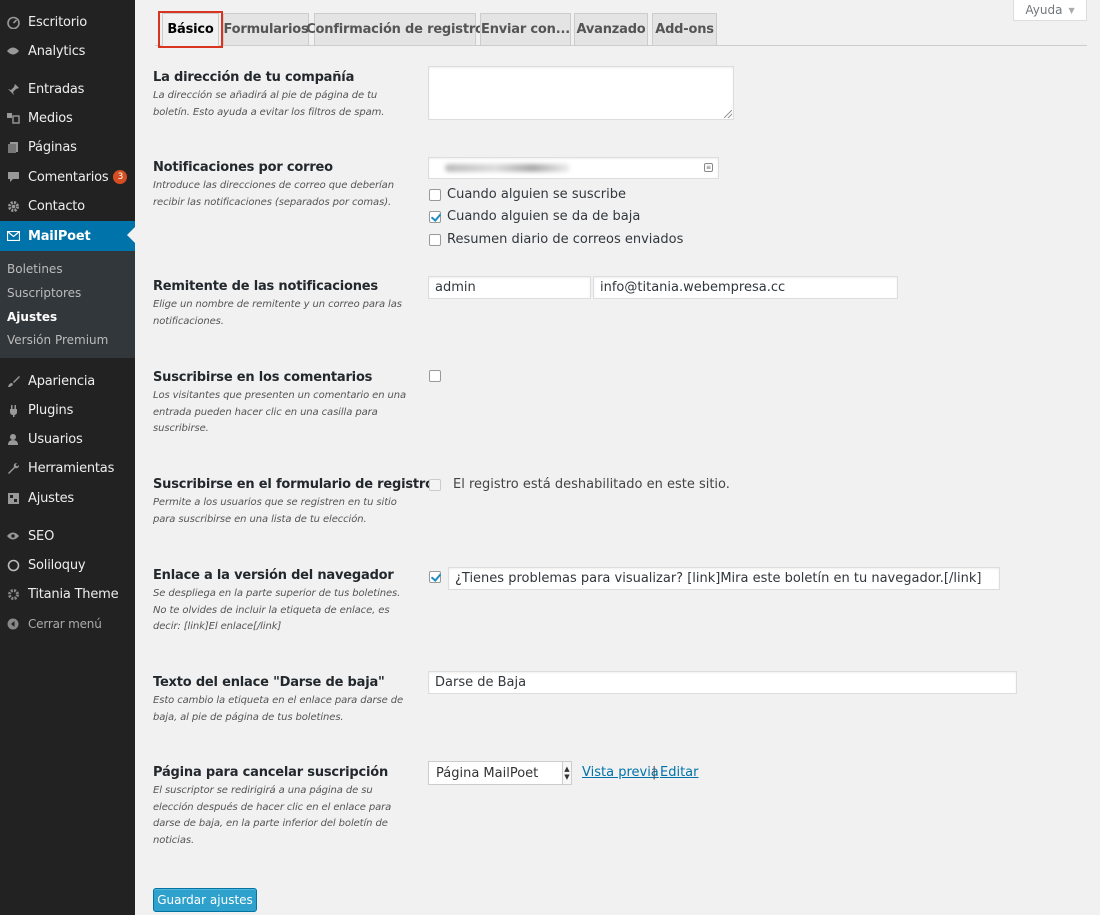  Describe the element at coordinates (67, 624) in the screenshot. I see `collapse-menu-button: Cerrar menú` at that location.